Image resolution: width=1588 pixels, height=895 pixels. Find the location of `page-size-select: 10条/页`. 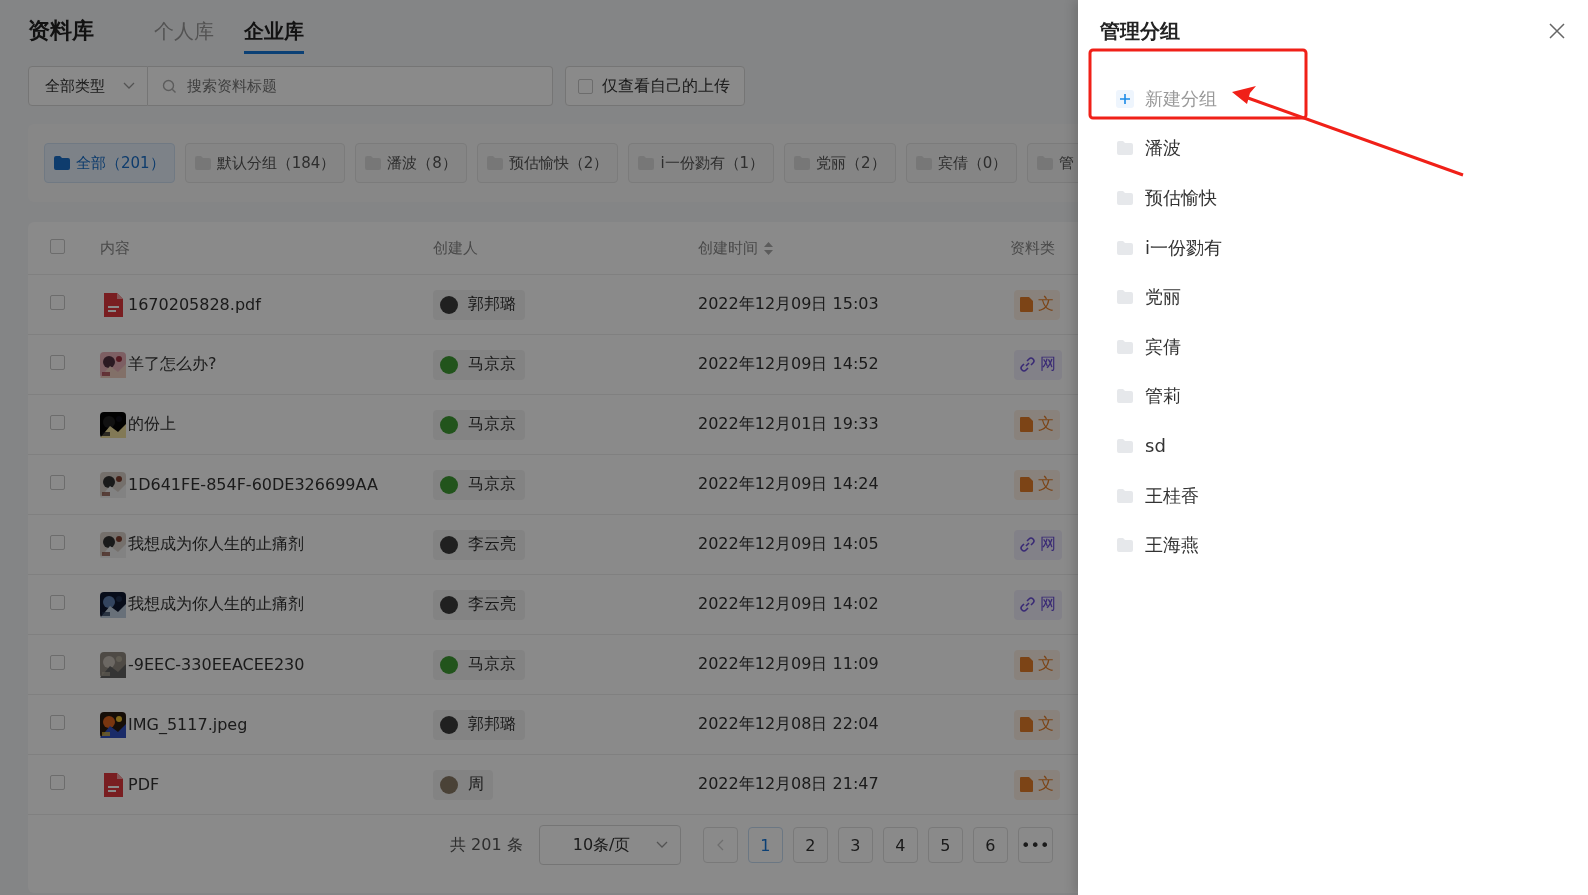

page-size-select: 10条/页 is located at coordinates (609, 845).